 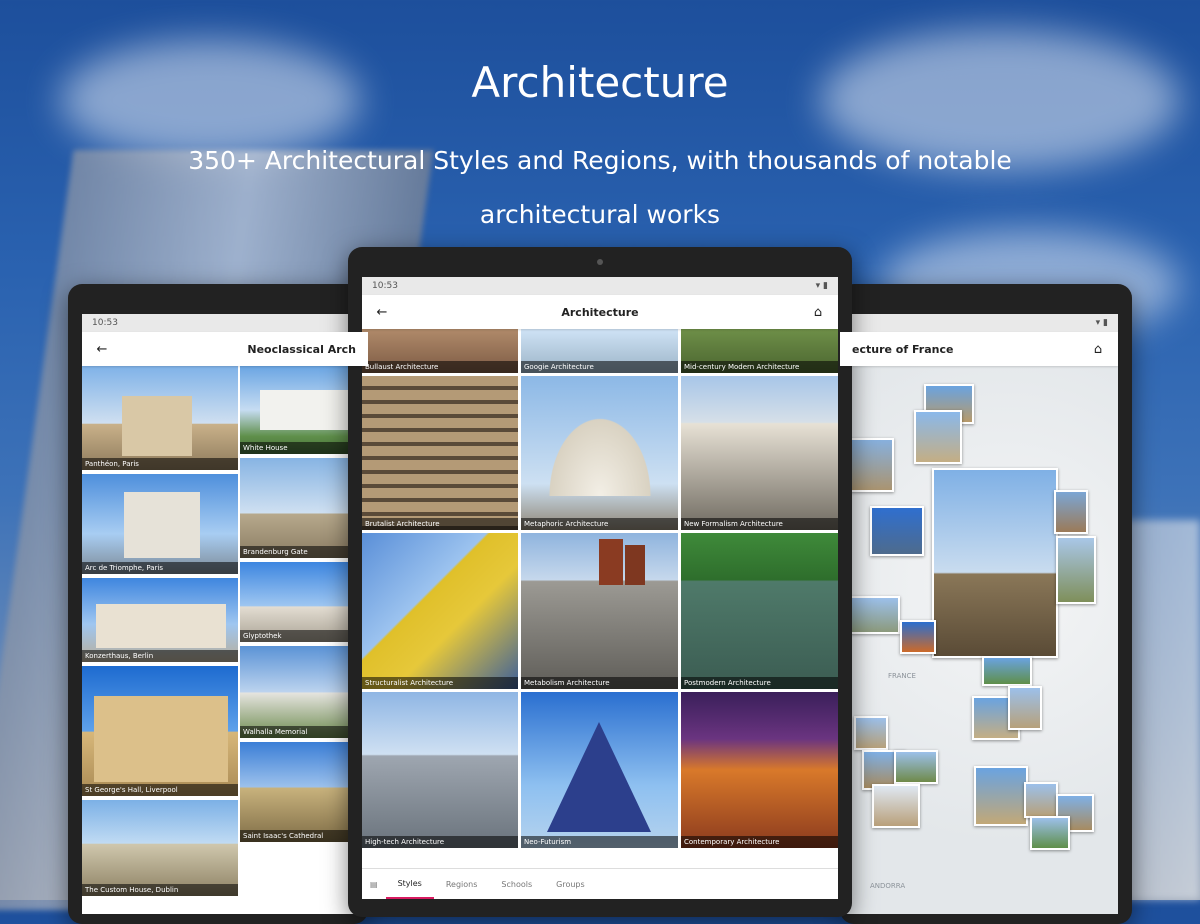 What do you see at coordinates (440, 611) in the screenshot?
I see `grid-tile: Structuralist Architecture` at bounding box center [440, 611].